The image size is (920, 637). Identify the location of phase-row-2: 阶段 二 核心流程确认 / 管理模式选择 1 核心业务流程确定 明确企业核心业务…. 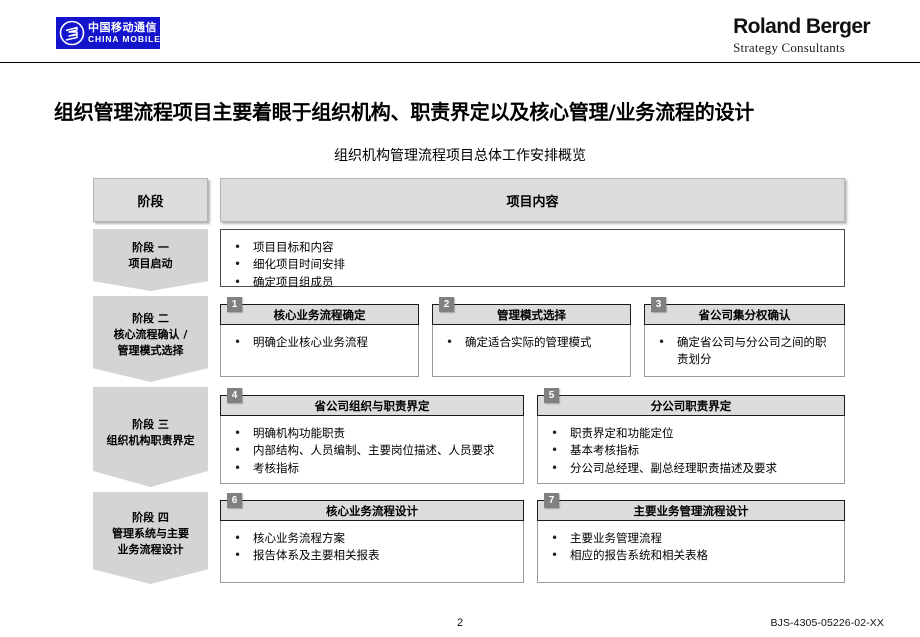
(469, 339).